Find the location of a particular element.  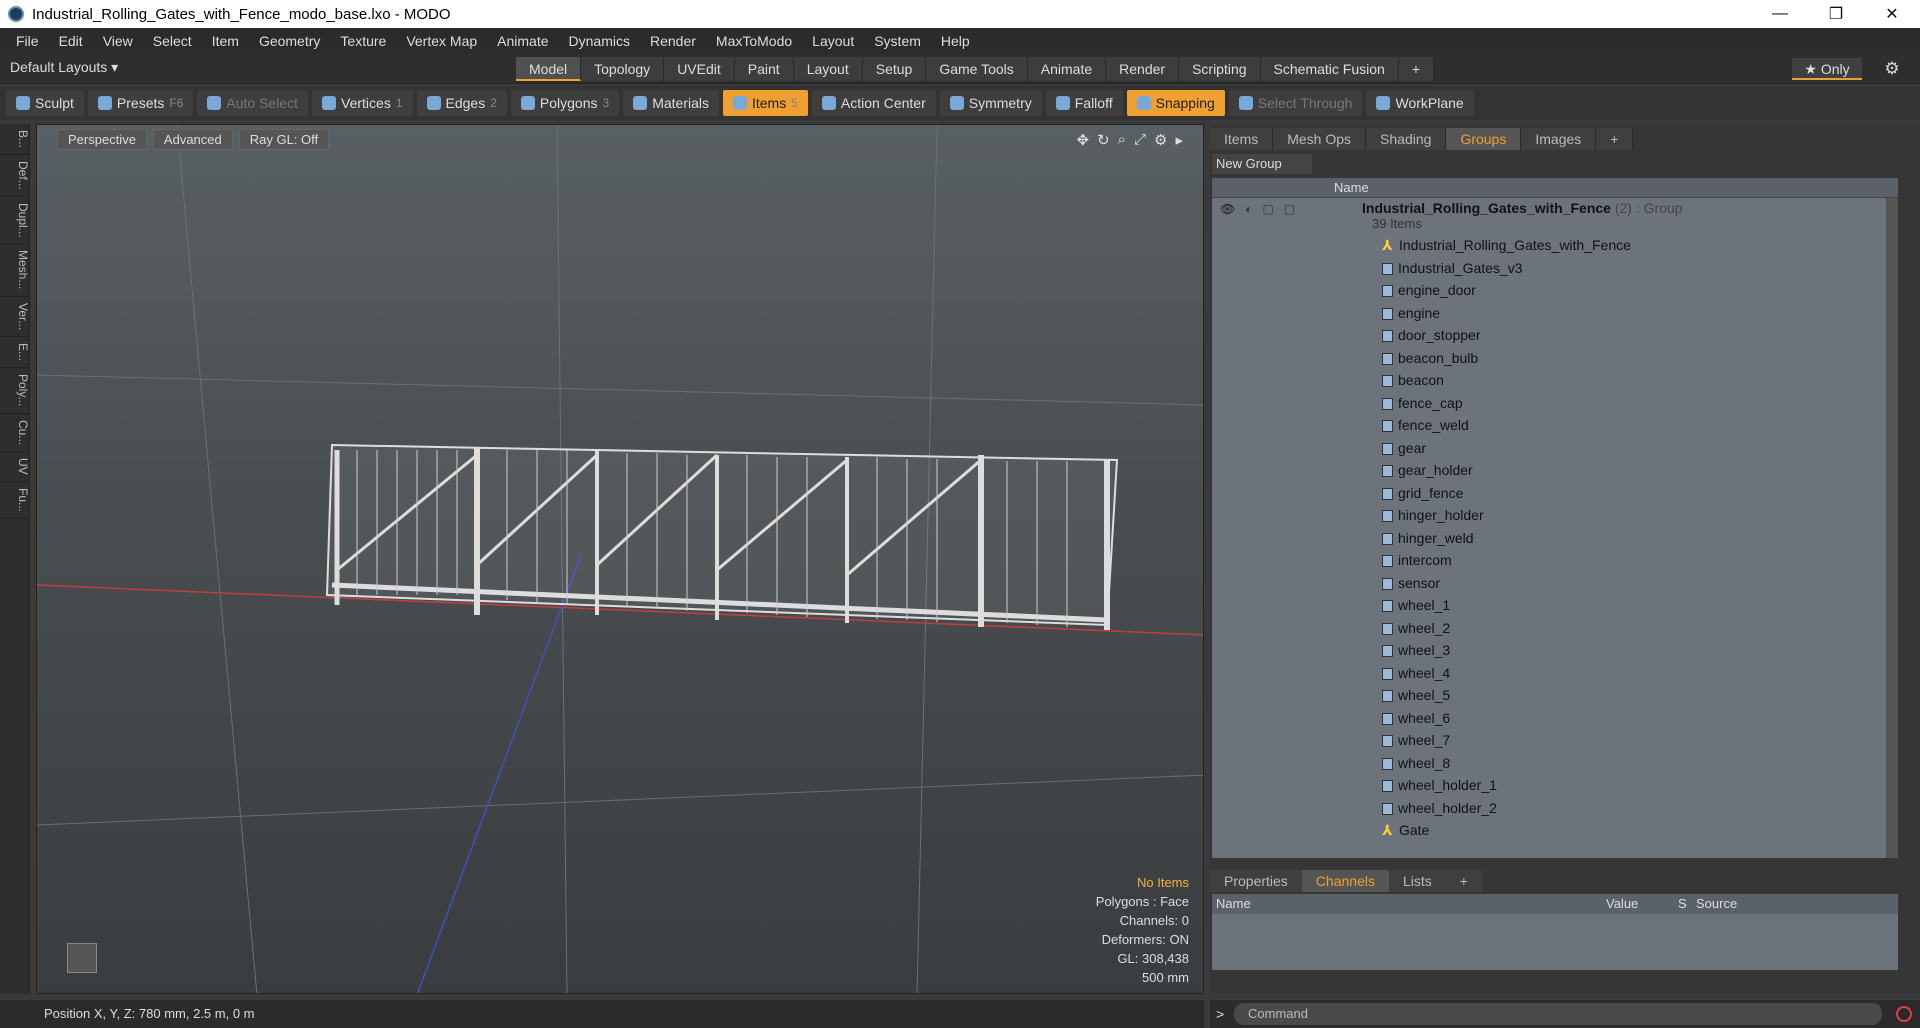

tab-schematic-fusion: Schematic Fusion is located at coordinates (1329, 69).